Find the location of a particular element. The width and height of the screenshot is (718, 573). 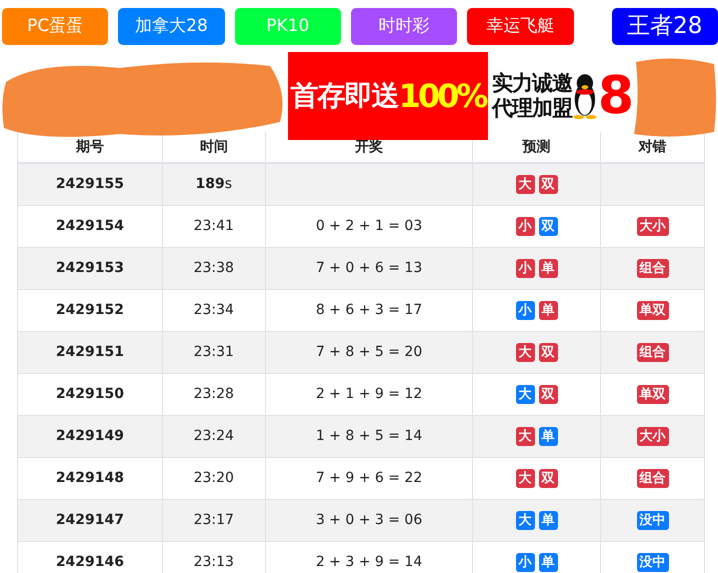

result-cell: 1 + 8 + 5 = 14 is located at coordinates (369, 436).